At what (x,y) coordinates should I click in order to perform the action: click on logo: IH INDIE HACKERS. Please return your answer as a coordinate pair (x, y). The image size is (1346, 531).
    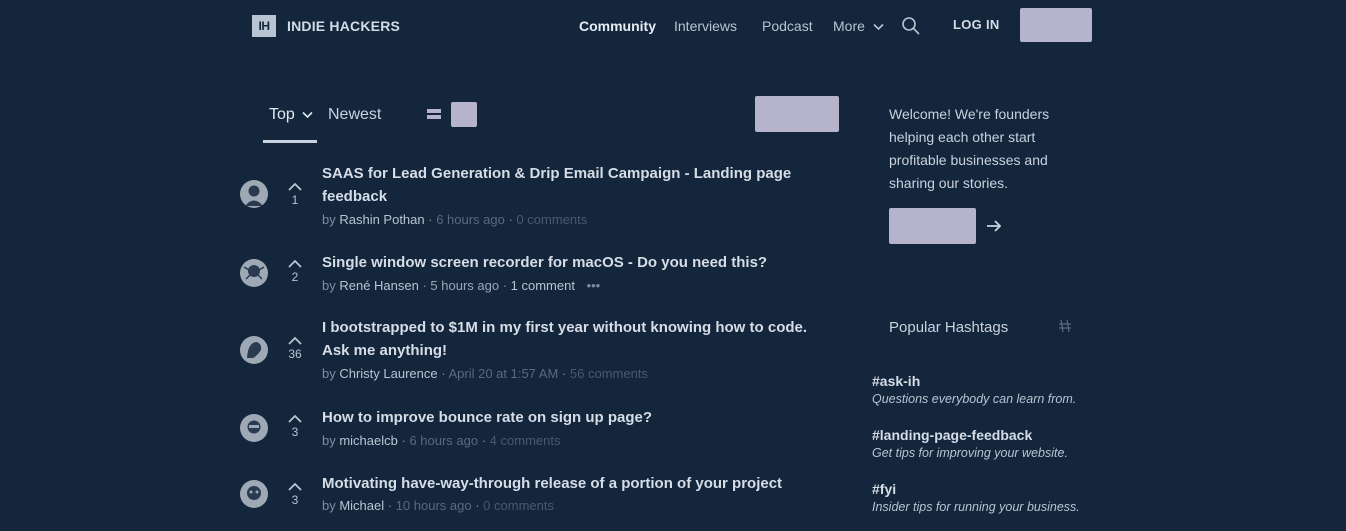
    Looking at the image, I should click on (326, 26).